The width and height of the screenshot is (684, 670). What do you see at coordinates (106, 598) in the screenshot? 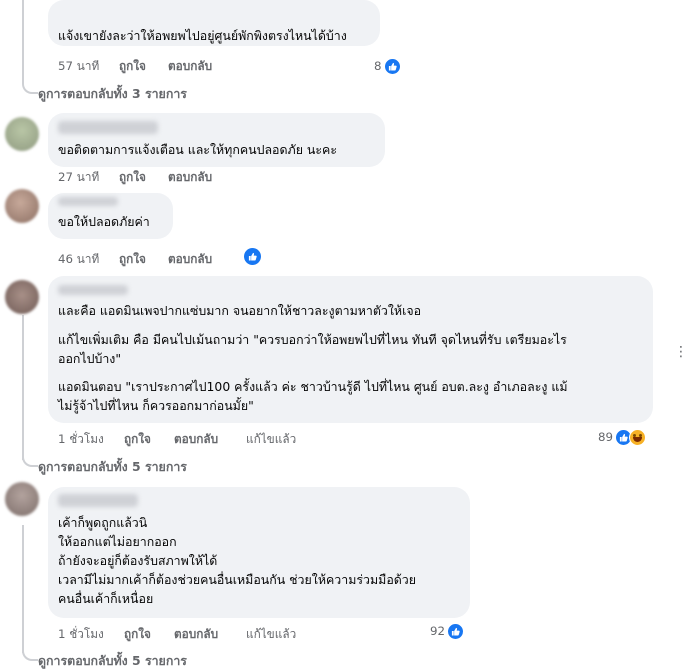
I see `comment-text: คนอื่นเค้าก็เหนื่อย` at bounding box center [106, 598].